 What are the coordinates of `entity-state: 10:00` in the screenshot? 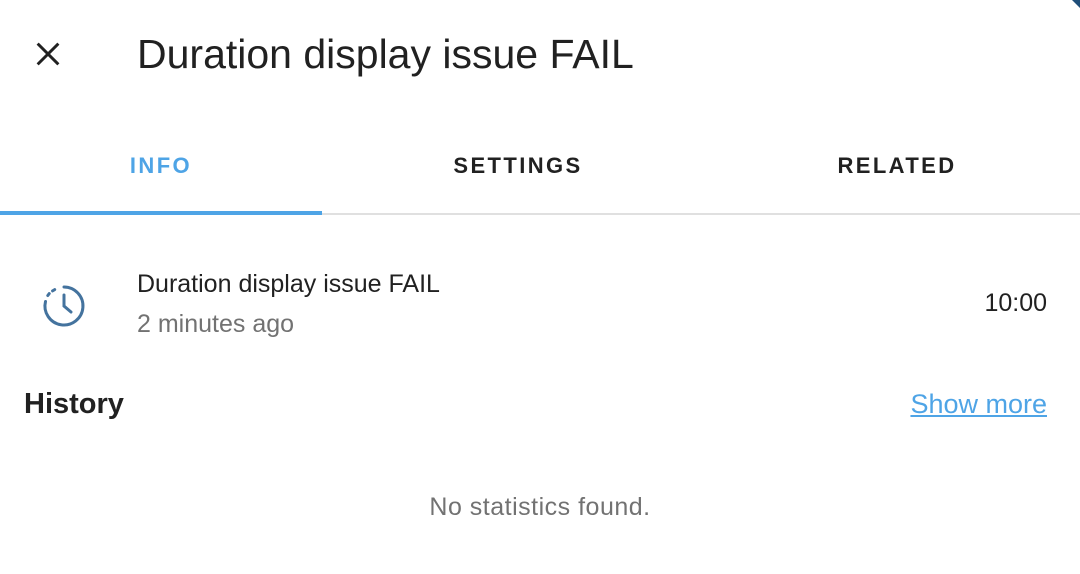 It's located at (1015, 303).